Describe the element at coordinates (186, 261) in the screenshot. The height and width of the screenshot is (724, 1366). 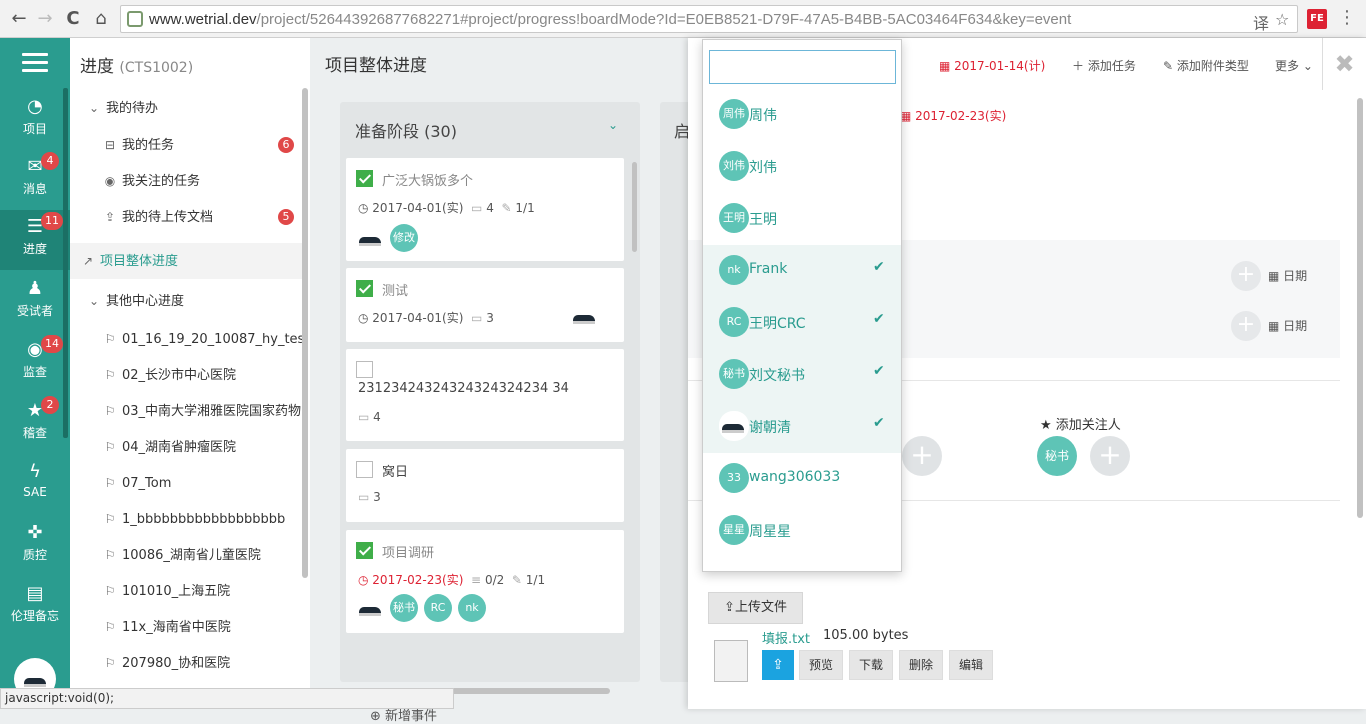
I see `sidebar-item-overall: ↗ 项目整体进度` at that location.